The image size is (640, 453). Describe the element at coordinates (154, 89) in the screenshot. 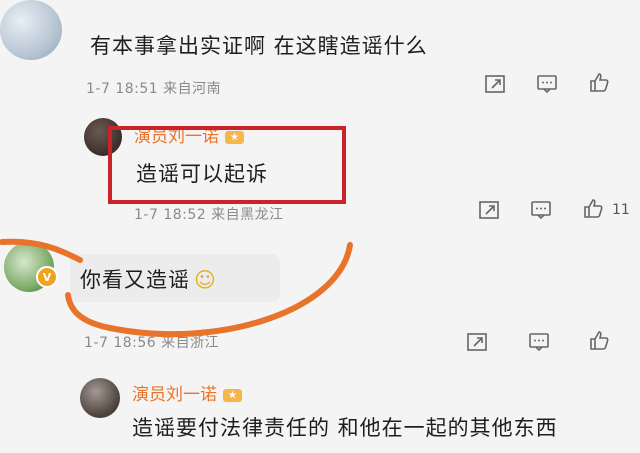

I see `comment-meta: 1-7 18:51 来自河南` at that location.